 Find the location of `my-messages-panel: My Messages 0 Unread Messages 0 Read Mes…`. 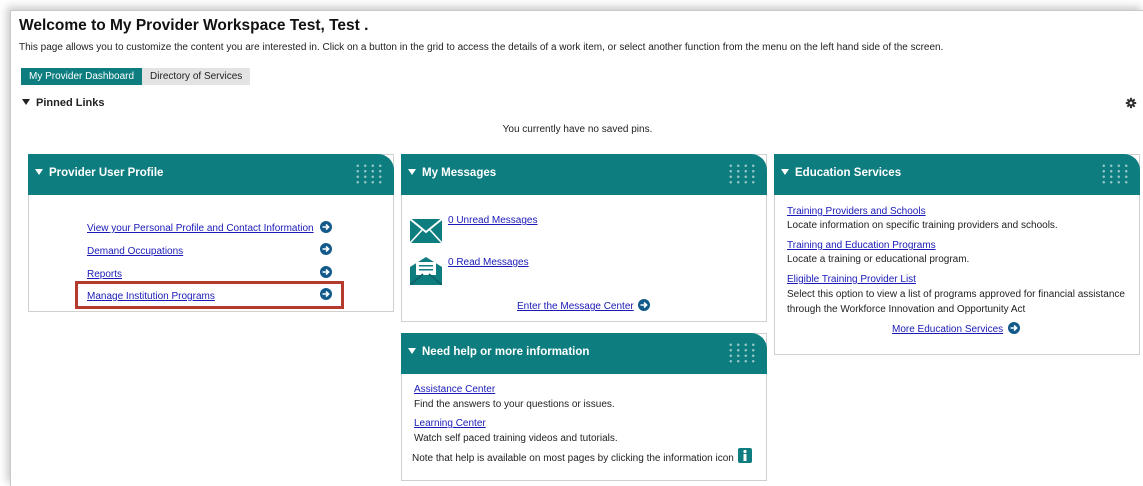

my-messages-panel: My Messages 0 Unread Messages 0 Read Mes… is located at coordinates (584, 238).